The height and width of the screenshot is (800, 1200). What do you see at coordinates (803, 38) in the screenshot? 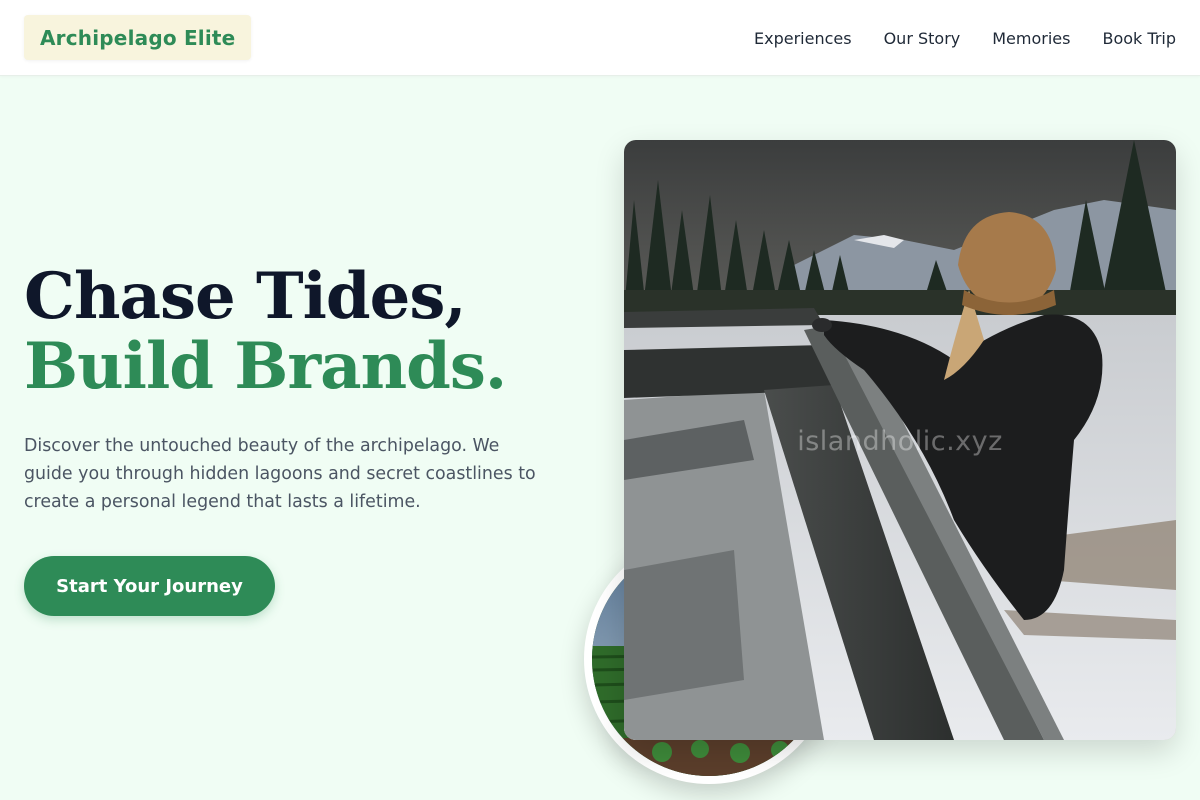
I see `nav-link-experiences: Experiences` at bounding box center [803, 38].